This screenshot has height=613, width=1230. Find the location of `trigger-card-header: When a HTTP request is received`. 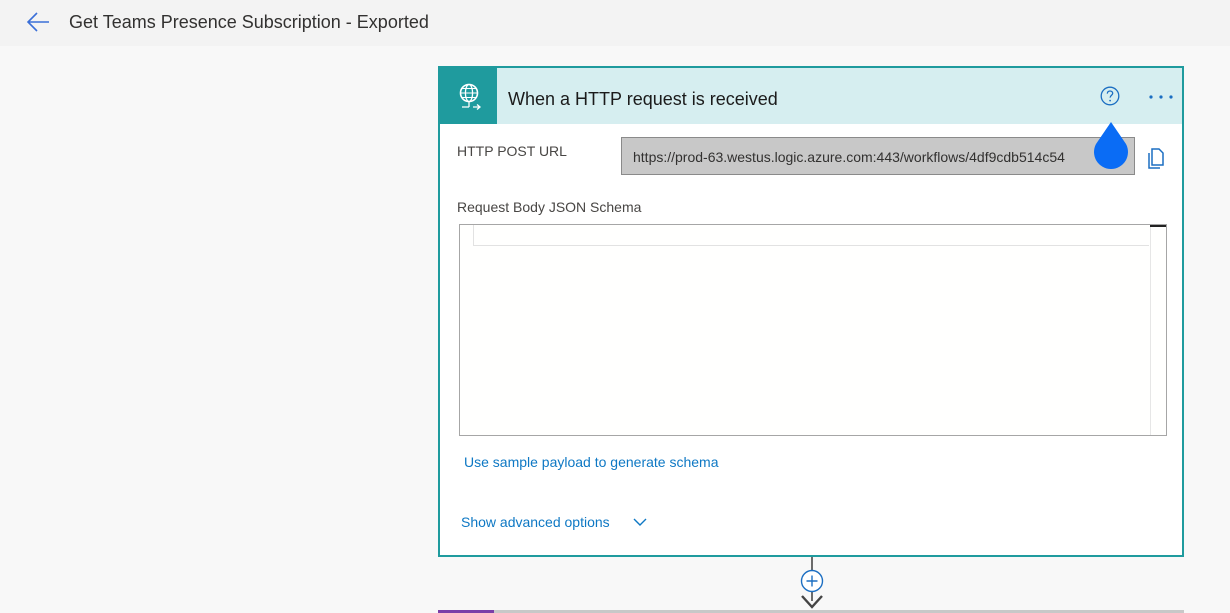

trigger-card-header: When a HTTP request is received is located at coordinates (811, 96).